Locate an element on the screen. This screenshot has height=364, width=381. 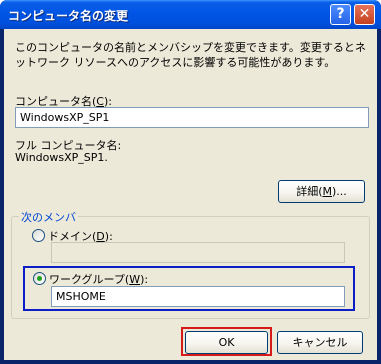
window-title: コンピュータ名の変更 is located at coordinates (68, 16).